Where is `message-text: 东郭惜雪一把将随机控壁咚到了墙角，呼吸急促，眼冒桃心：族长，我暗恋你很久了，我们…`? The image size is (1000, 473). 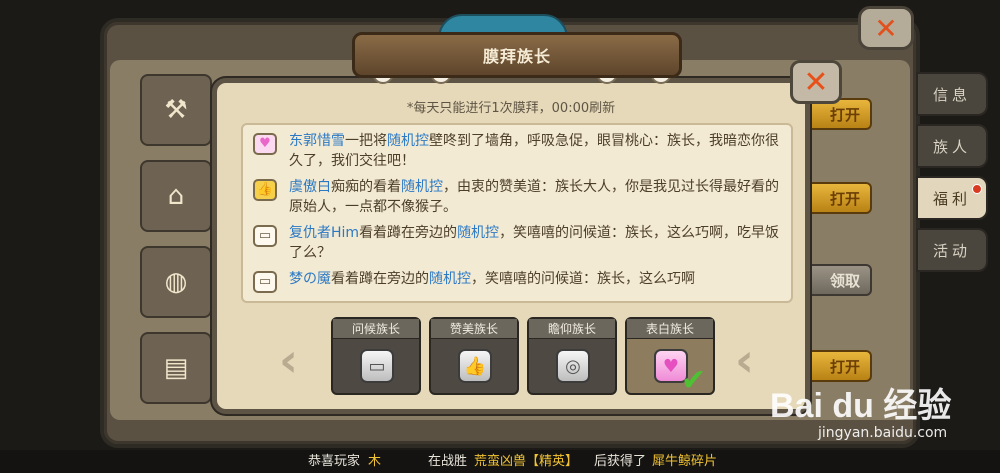
message-text: 东郭惜雪一把将随机控壁咚到了墙角，呼吸急促，眼冒桃心：族长，我暗恋你很久了，我们… is located at coordinates (535, 151).